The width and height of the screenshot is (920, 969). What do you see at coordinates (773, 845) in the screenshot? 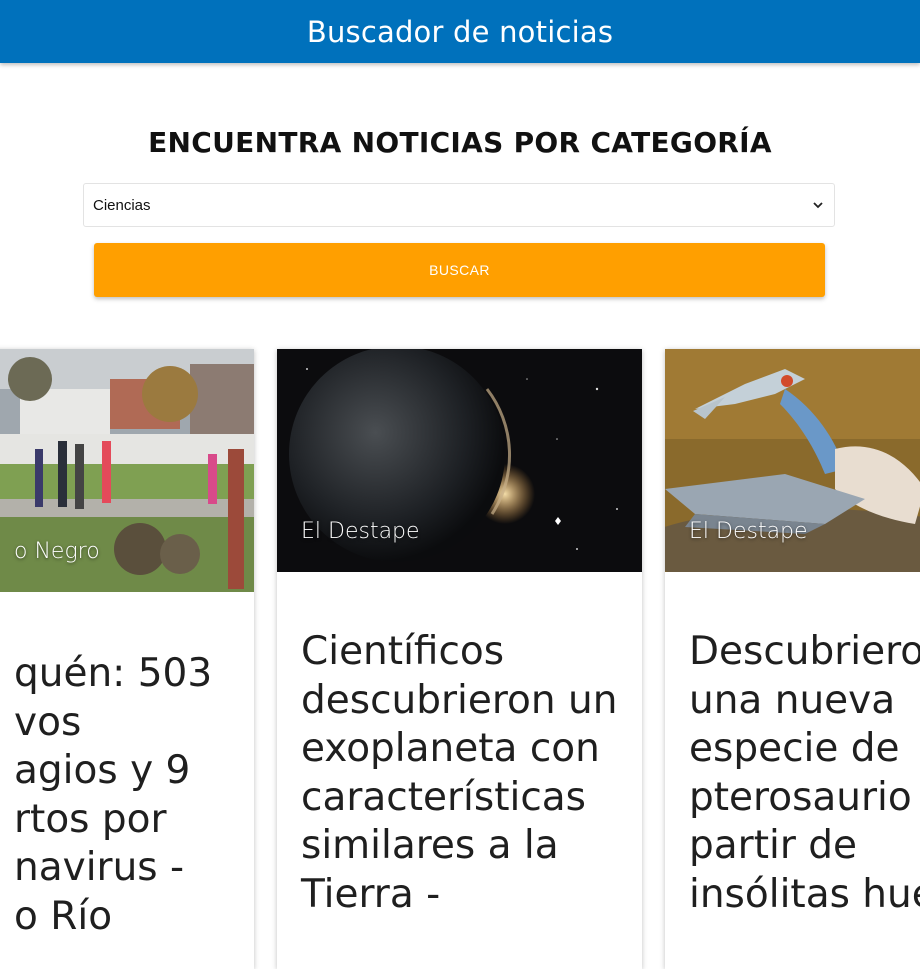
I see `news-title-line: partir de` at bounding box center [773, 845].